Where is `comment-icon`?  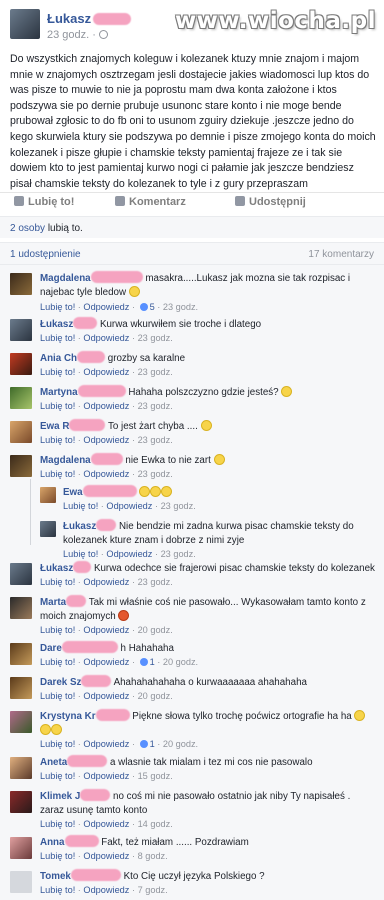
comment-icon is located at coordinates (120, 201).